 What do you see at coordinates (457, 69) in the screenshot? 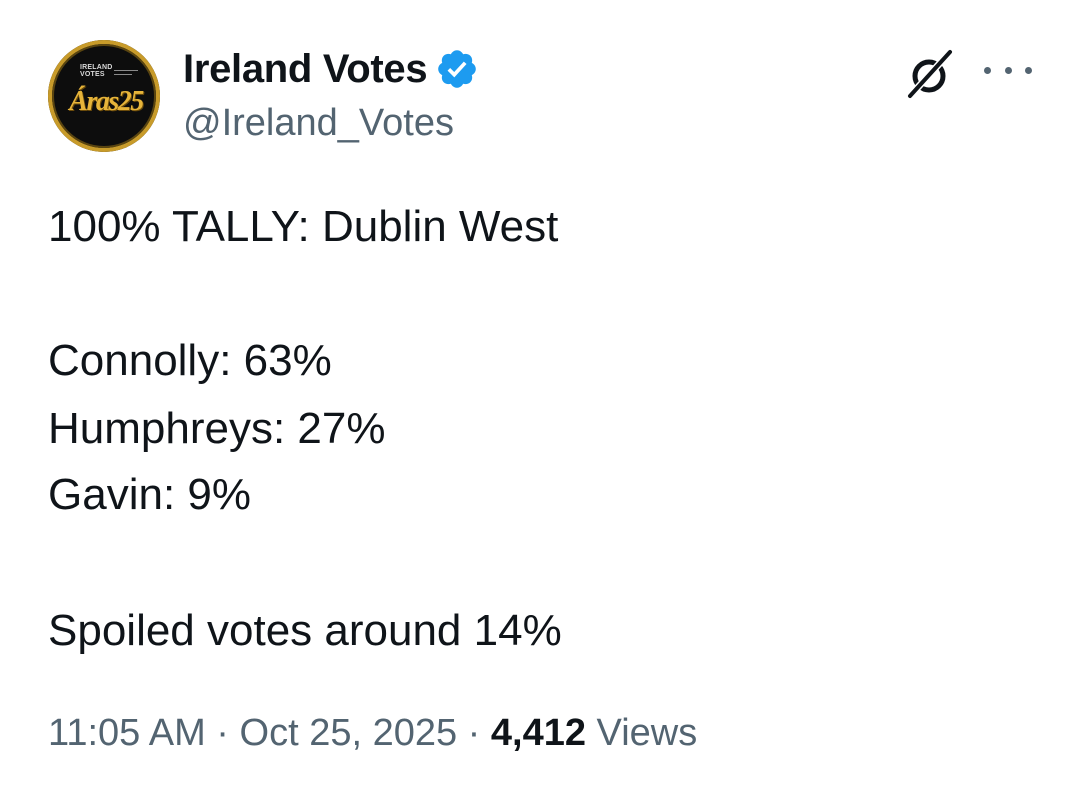
I see `verified-badge-icon` at bounding box center [457, 69].